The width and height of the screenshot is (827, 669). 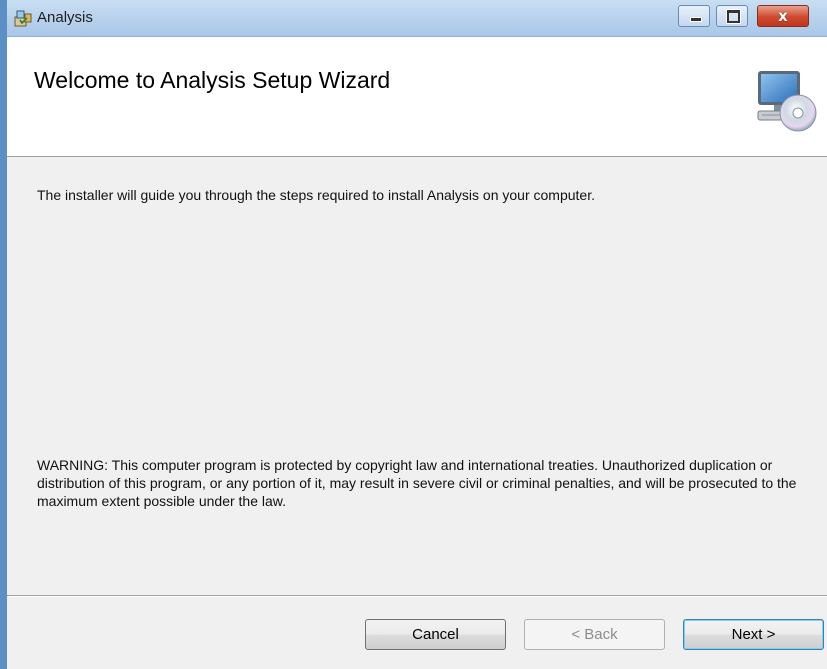 What do you see at coordinates (594, 634) in the screenshot?
I see `back-button: < Back` at bounding box center [594, 634].